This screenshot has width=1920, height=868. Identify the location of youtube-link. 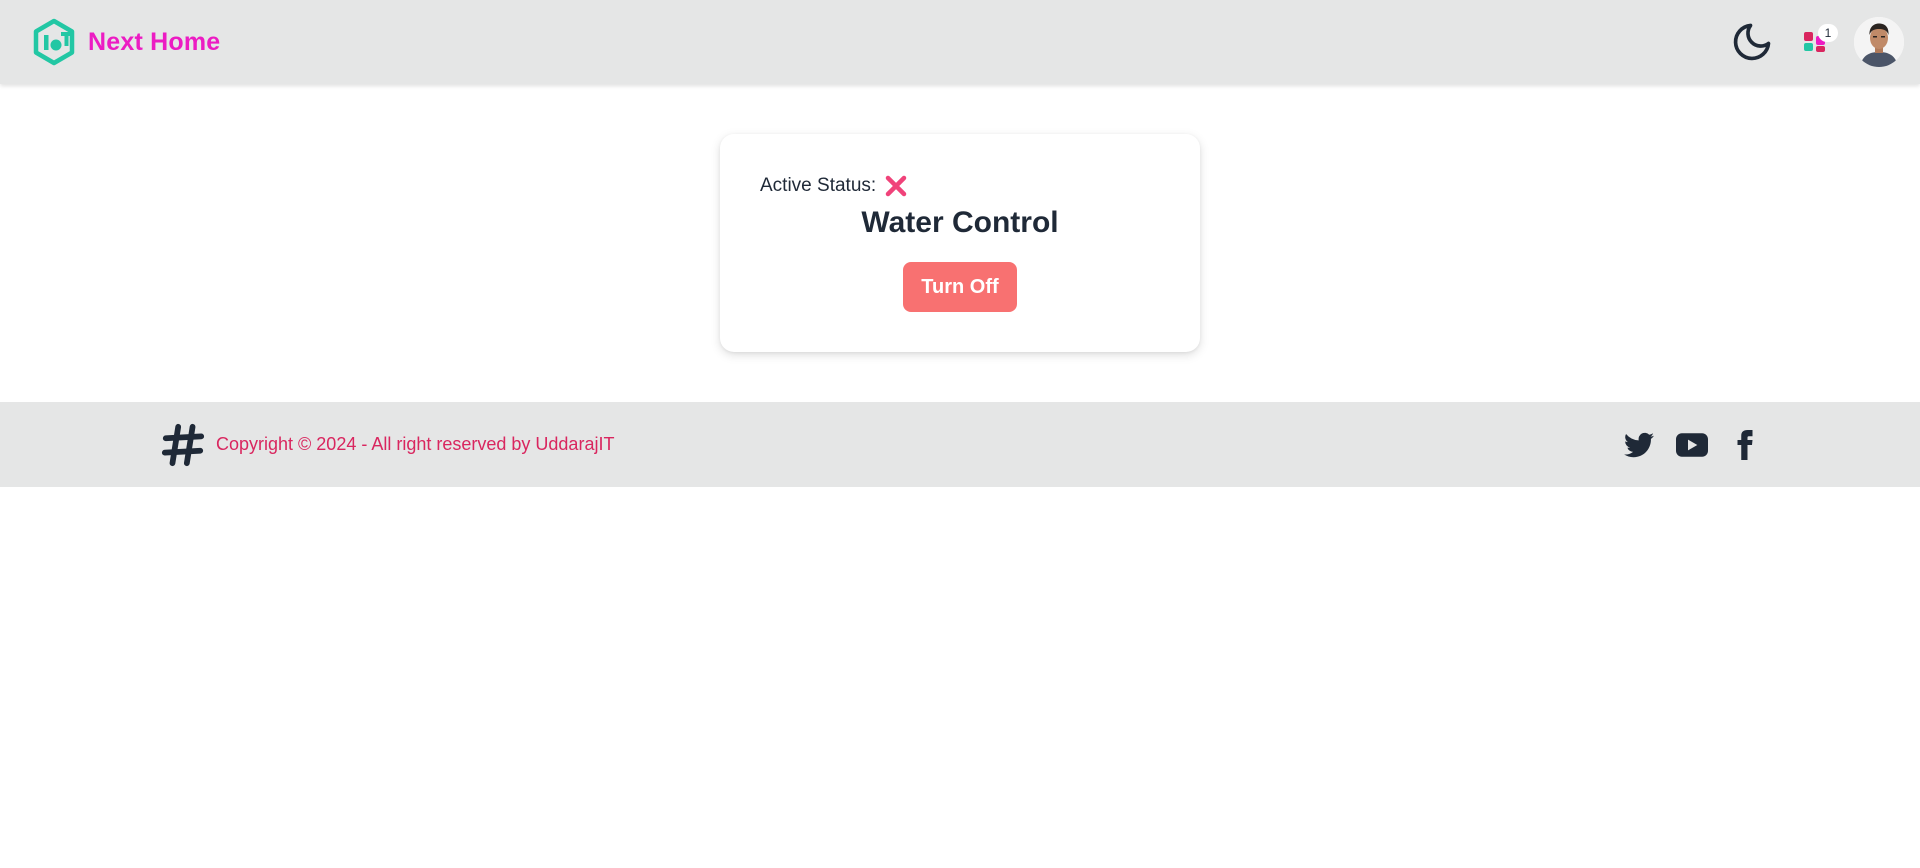
(1692, 445).